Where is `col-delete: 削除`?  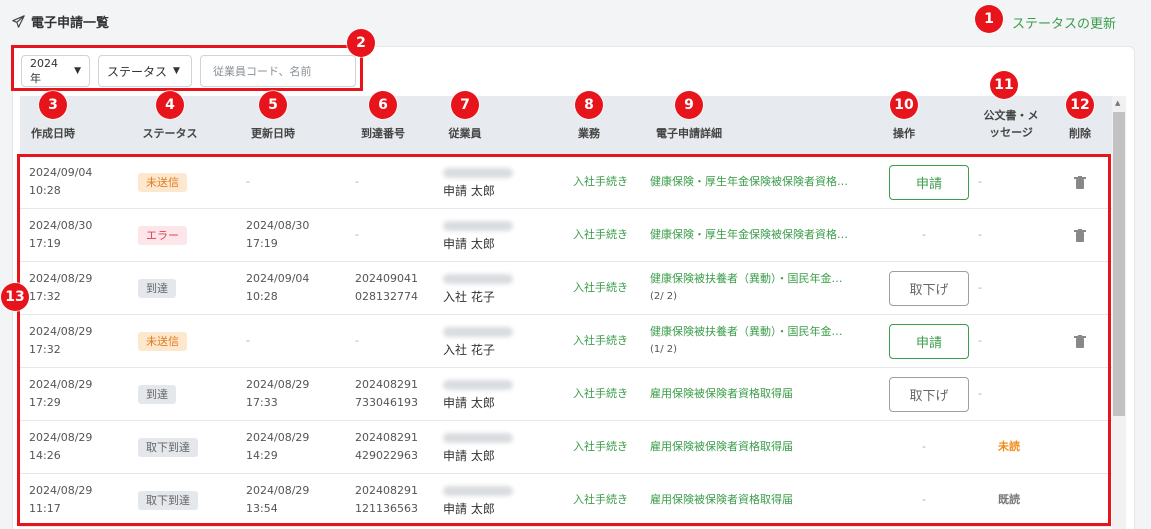 col-delete: 削除 is located at coordinates (1080, 133).